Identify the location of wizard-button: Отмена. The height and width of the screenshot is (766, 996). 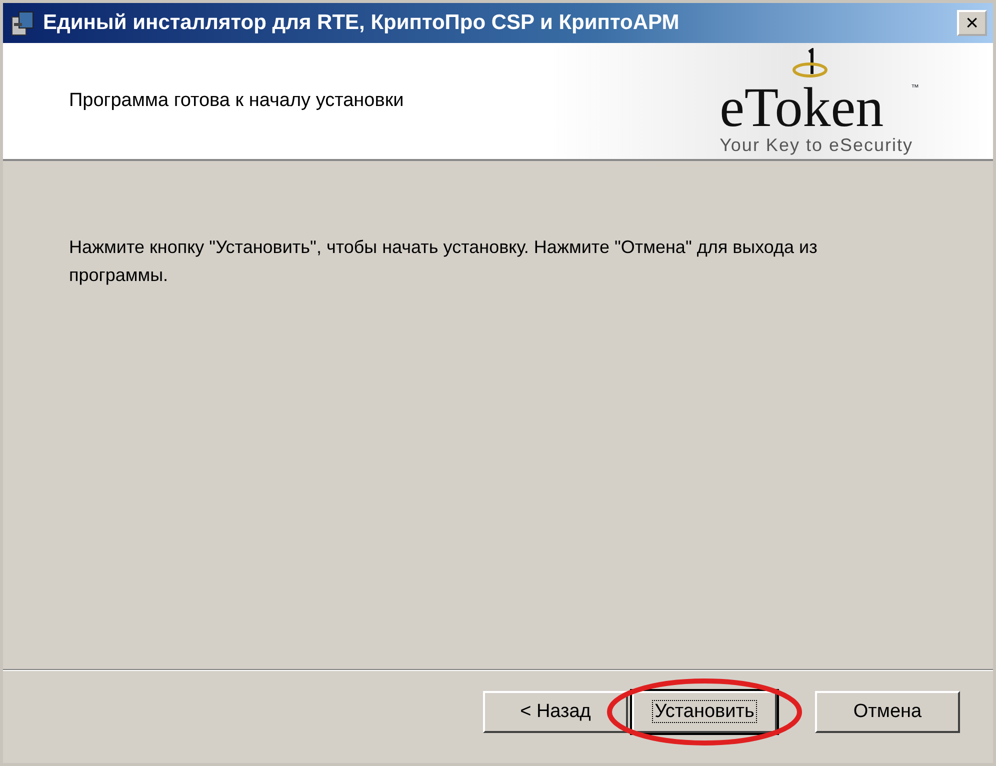
(887, 712).